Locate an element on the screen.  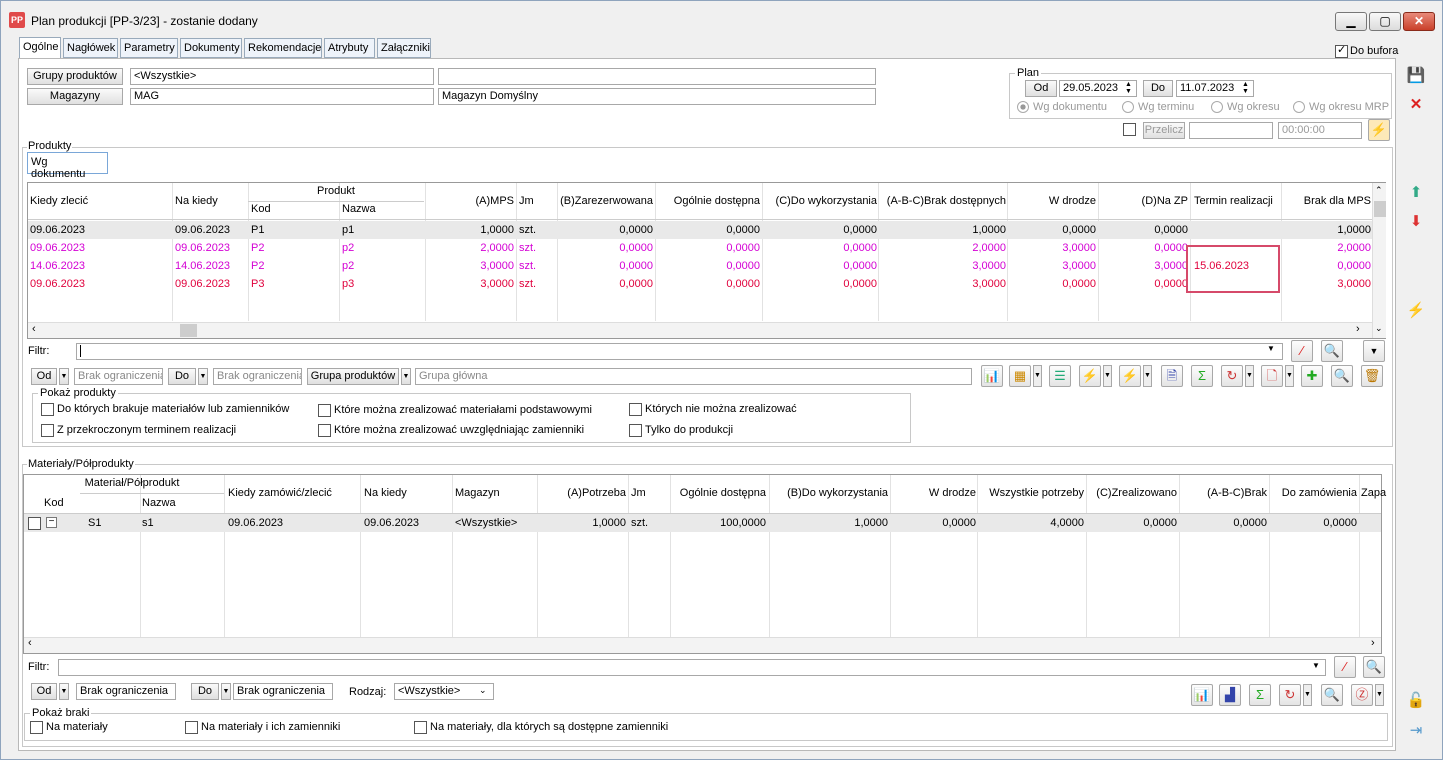
pin-icon: ⇥ is located at coordinates (1416, 731).